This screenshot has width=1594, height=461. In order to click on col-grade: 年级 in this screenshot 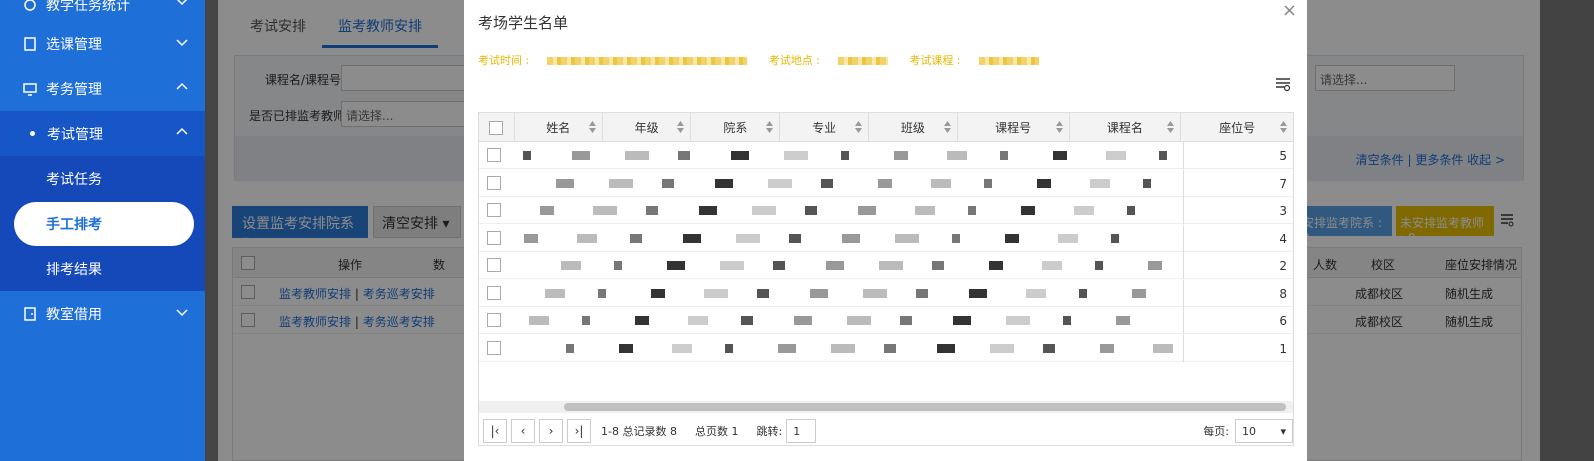, I will do `click(647, 127)`.